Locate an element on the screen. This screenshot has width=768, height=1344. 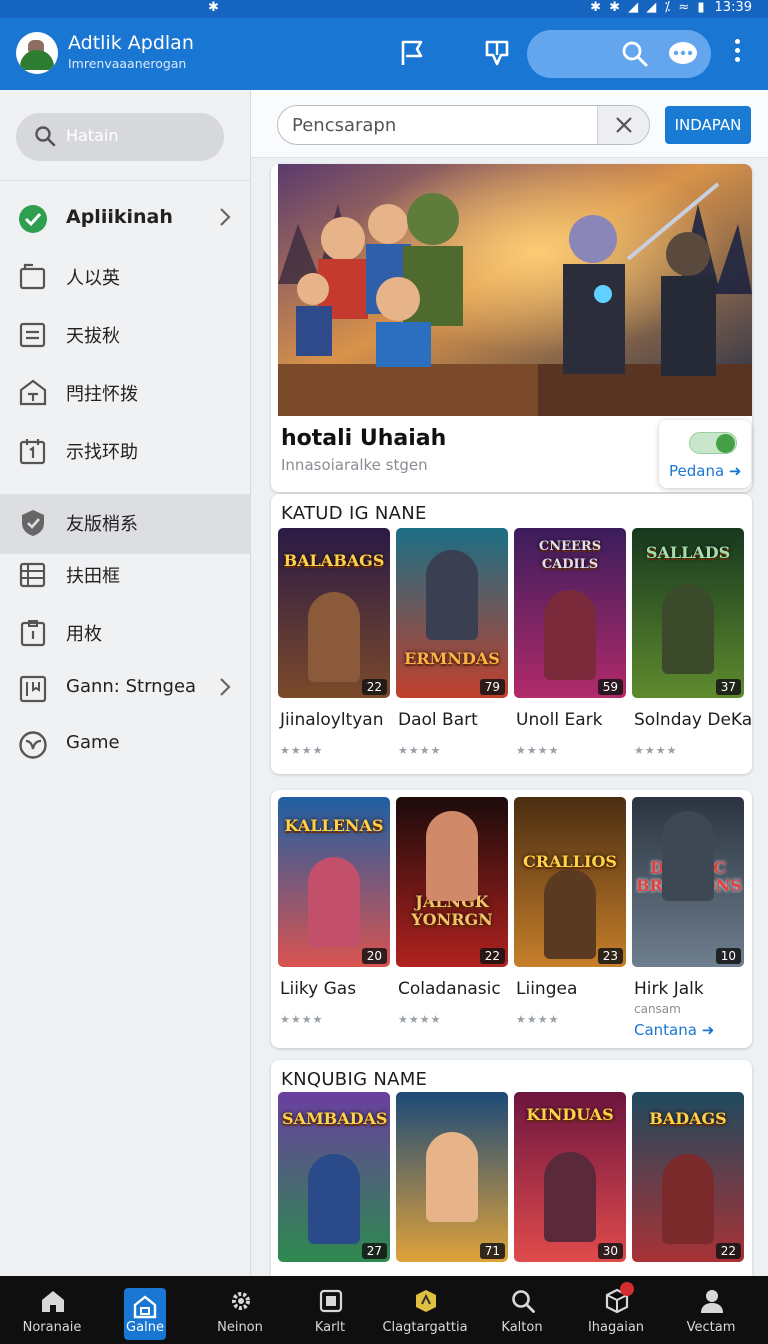
bookmark-icon is located at coordinates (497, 53).